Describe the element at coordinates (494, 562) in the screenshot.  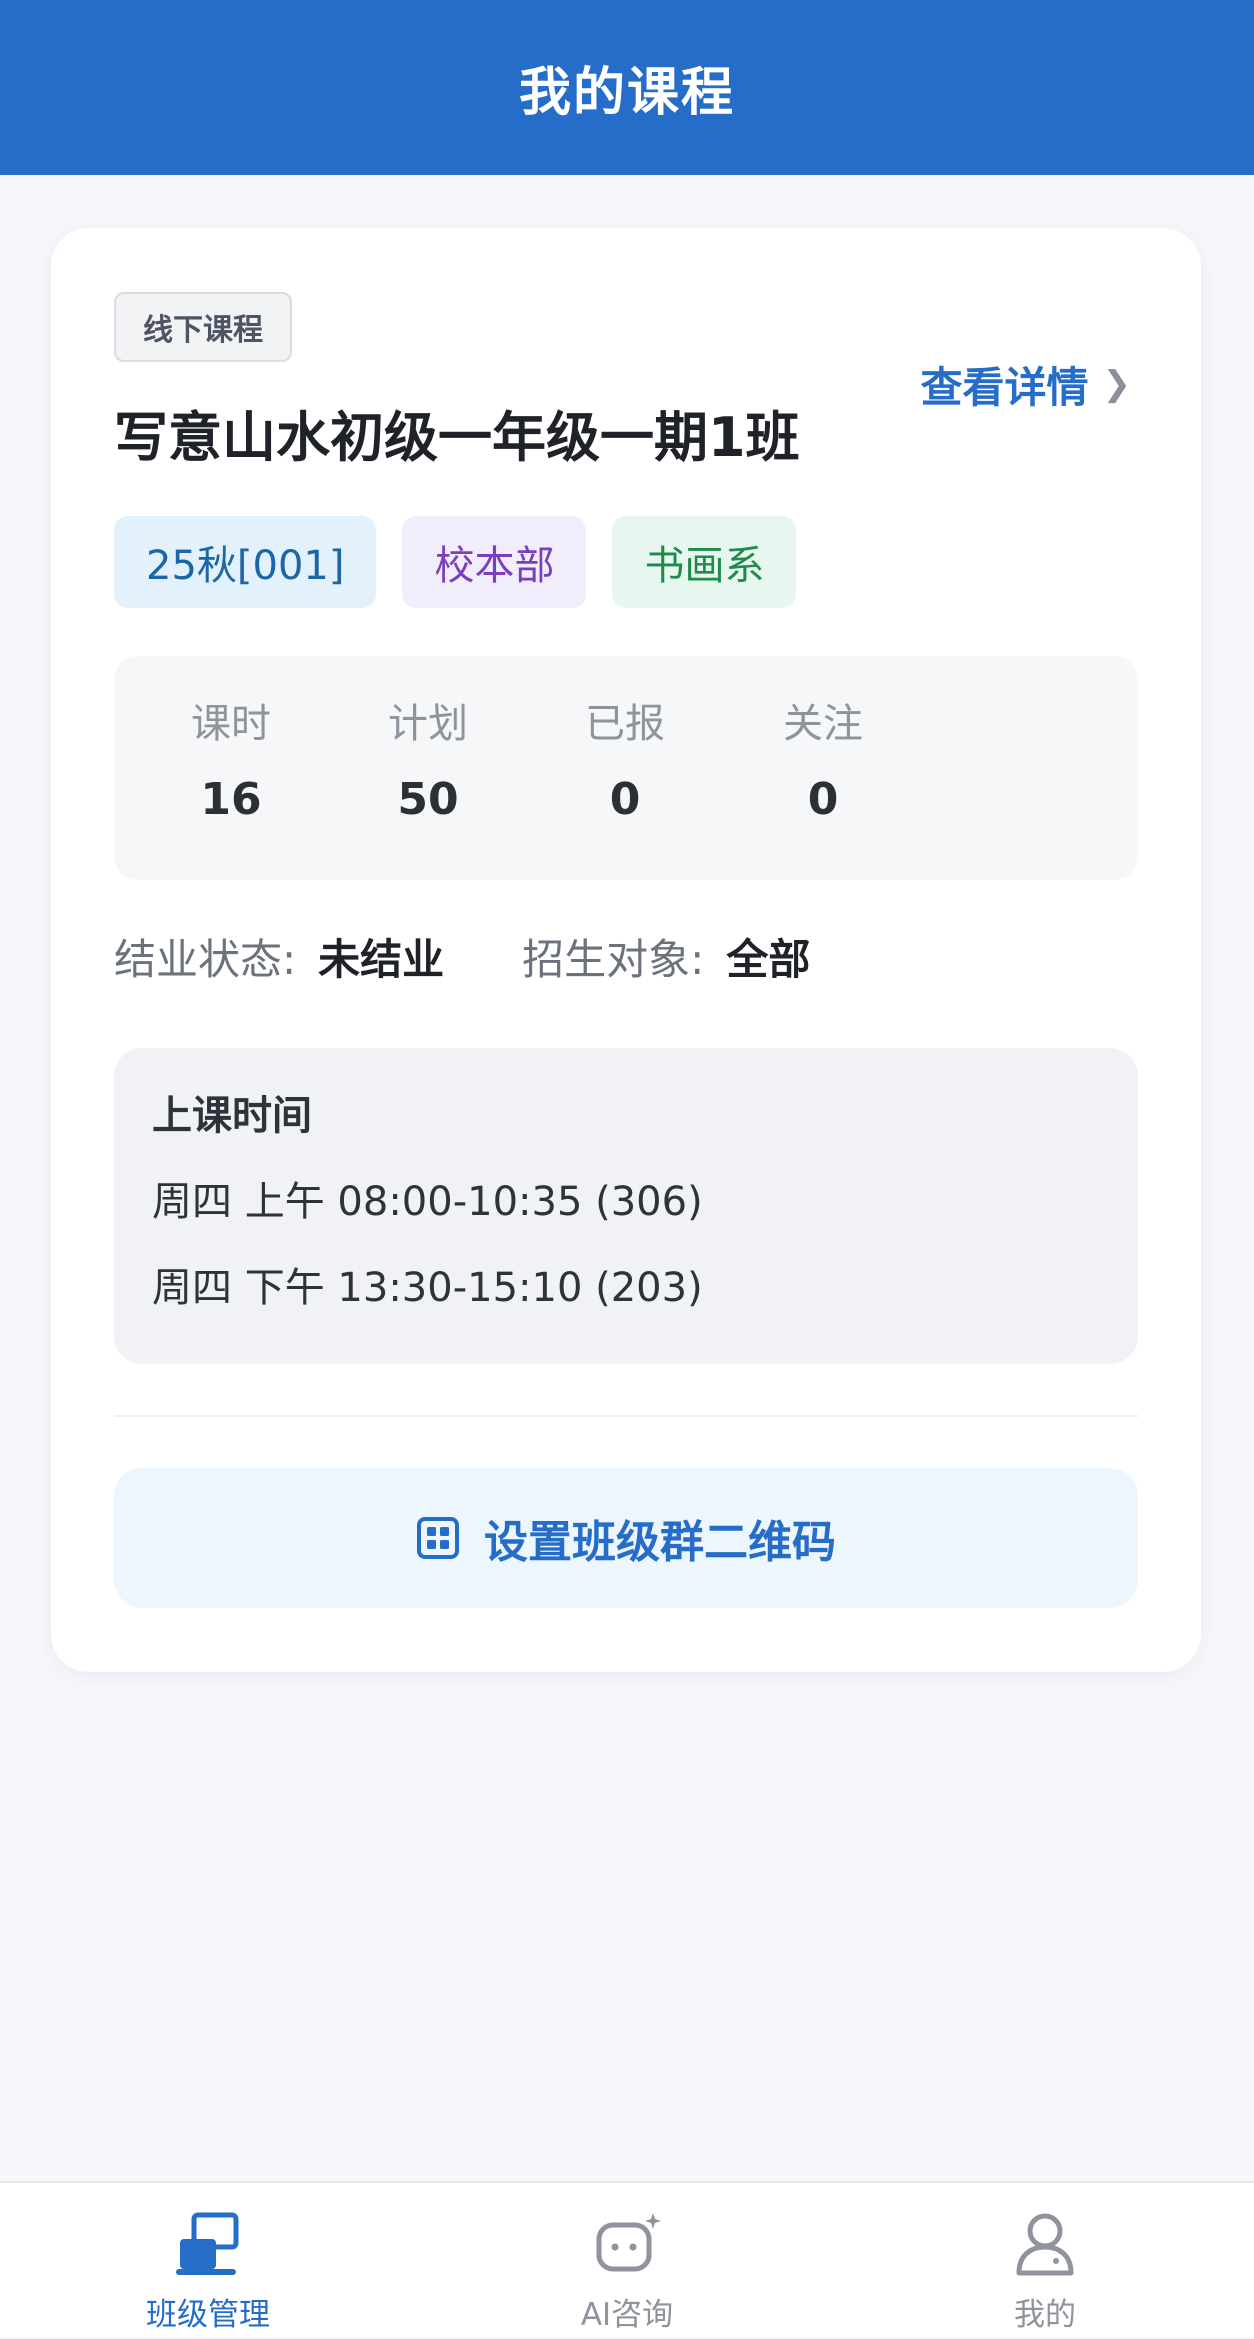
I see `campus-badge: 校本部` at that location.